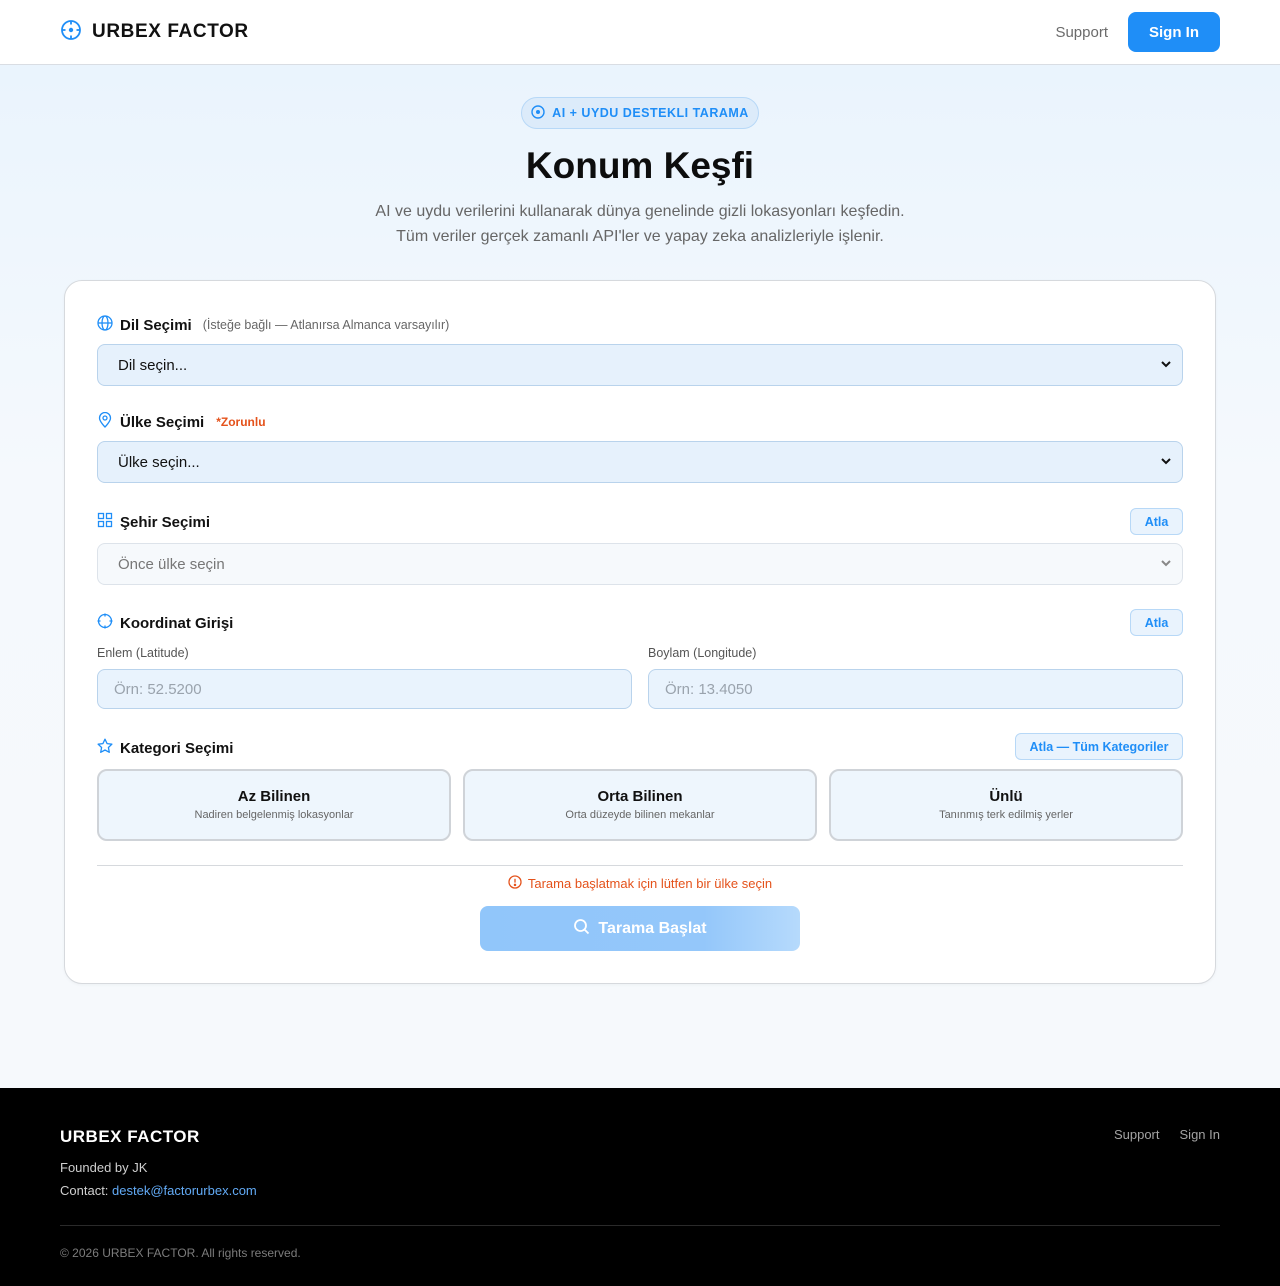 The width and height of the screenshot is (1280, 1286). I want to click on coordinates-label: Koordinat Girişi, so click(177, 623).